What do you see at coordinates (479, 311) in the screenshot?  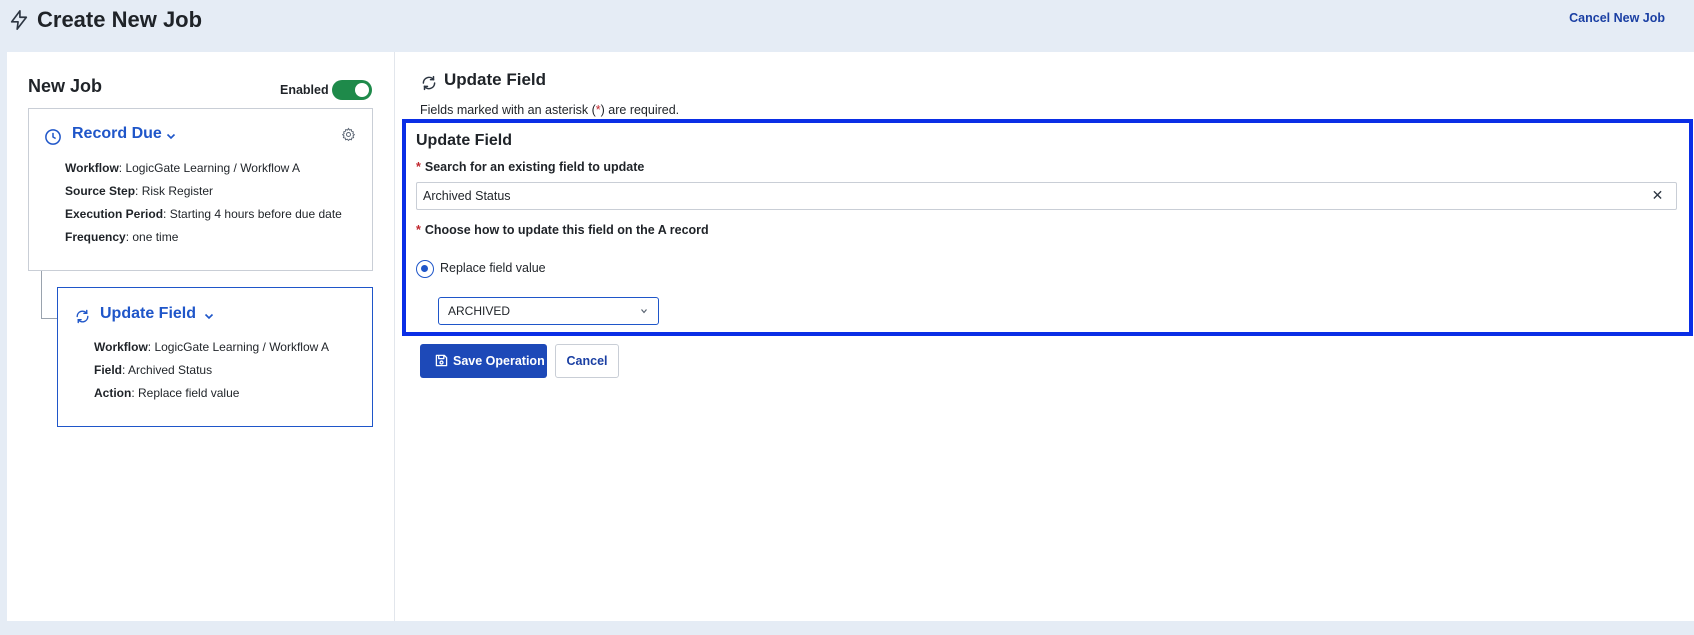 I see `selected-value: ARCHIVED` at bounding box center [479, 311].